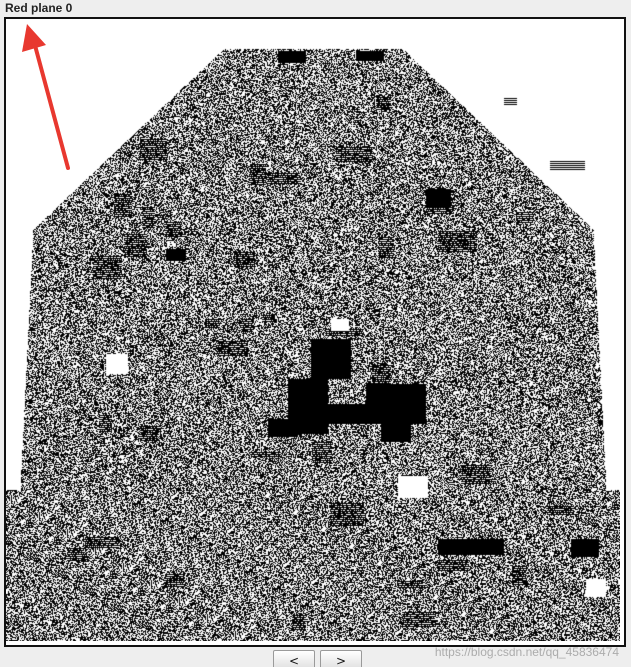  Describe the element at coordinates (294, 658) in the screenshot. I see `previous-plane-button: <` at that location.